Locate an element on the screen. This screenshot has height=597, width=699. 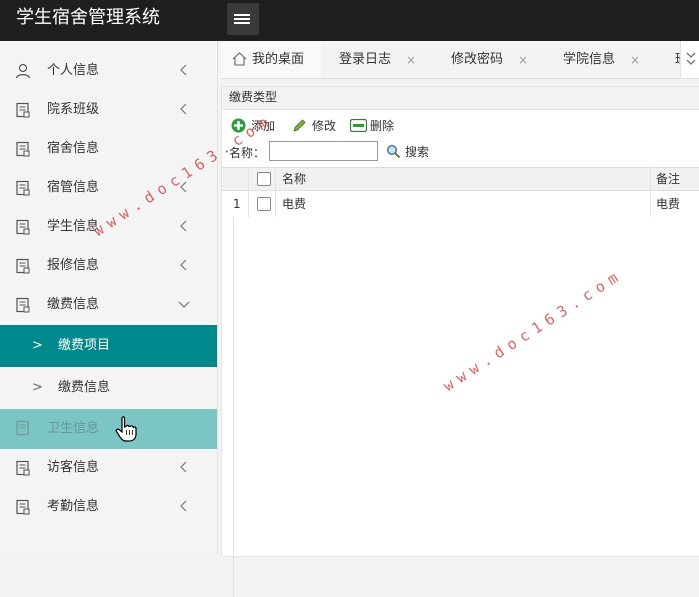
edit-label: 修改 is located at coordinates (324, 126).